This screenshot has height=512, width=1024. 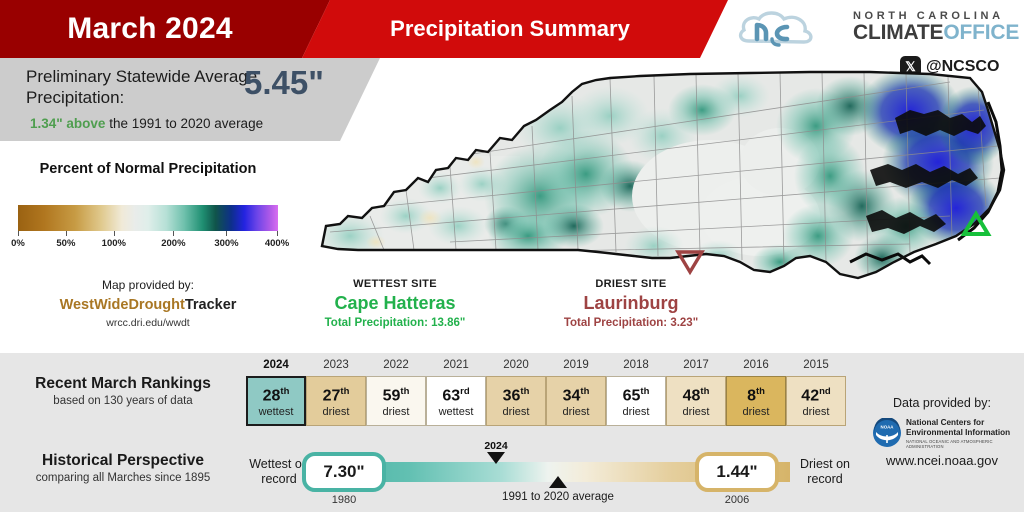 I want to click on provider-name: WestWideDroughtTracker, so click(x=148, y=305).